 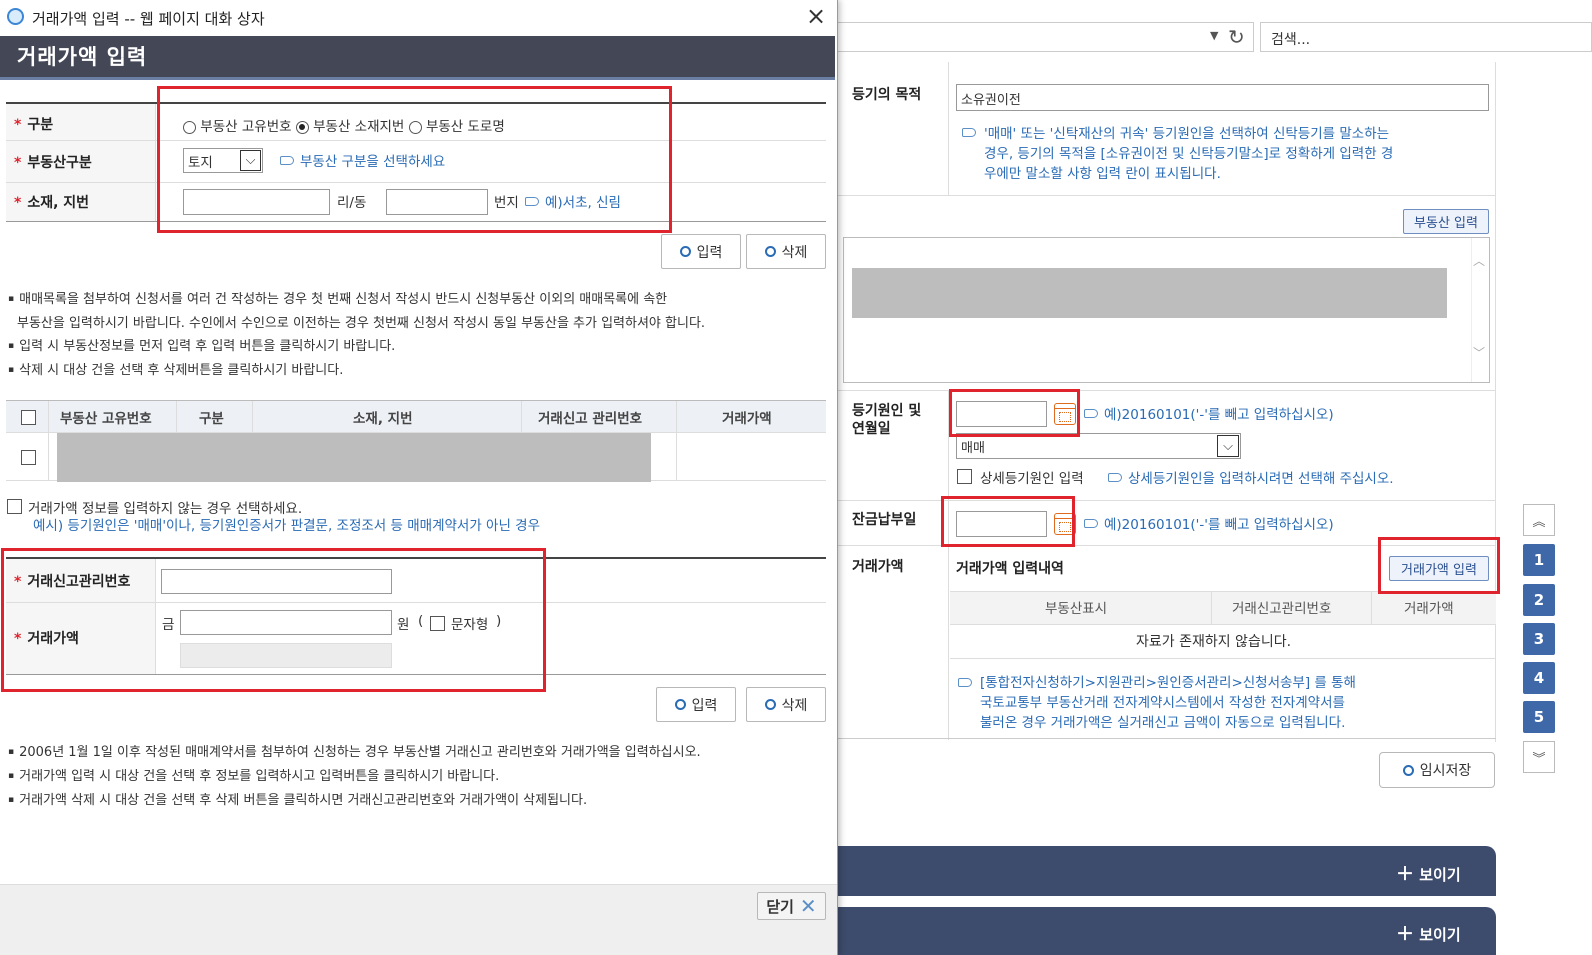 I want to click on no-price-checkbox, so click(x=14, y=506).